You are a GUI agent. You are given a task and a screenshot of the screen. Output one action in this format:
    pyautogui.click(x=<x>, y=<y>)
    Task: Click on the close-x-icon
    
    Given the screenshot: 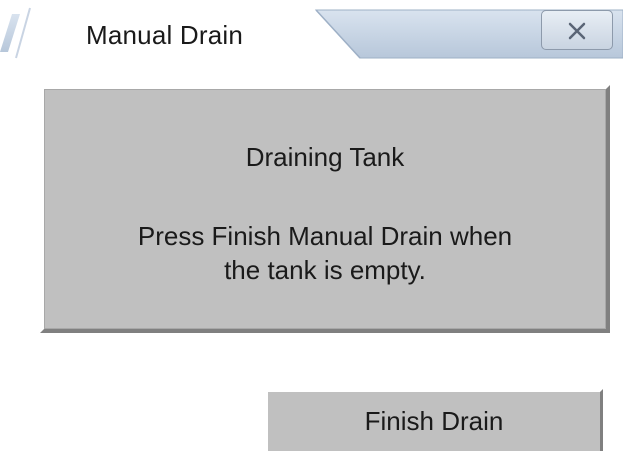 What is the action you would take?
    pyautogui.click(x=577, y=31)
    